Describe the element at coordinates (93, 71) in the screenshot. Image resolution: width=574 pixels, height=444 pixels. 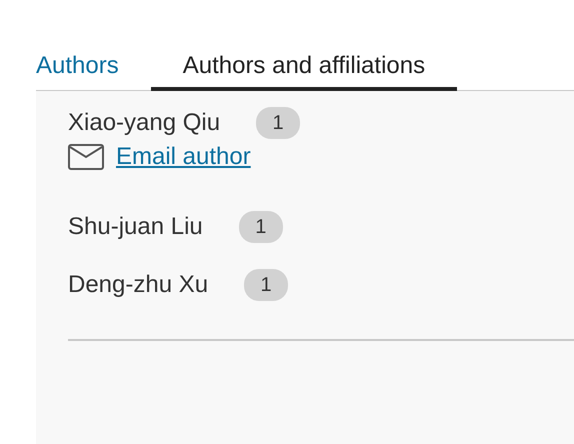
I see `tab: Authors` at that location.